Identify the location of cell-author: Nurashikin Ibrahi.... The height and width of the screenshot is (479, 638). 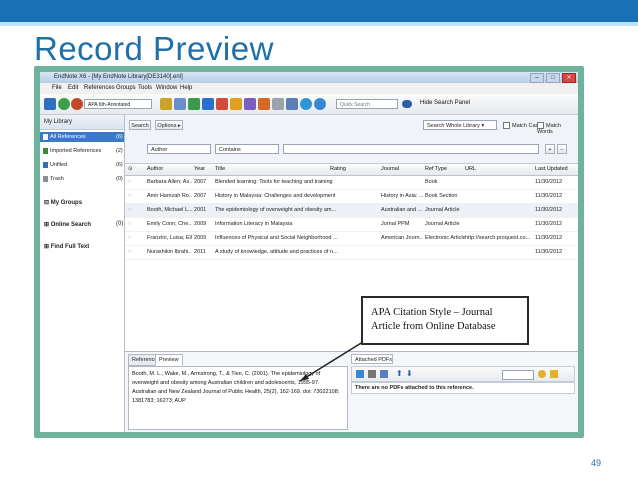
(169, 252).